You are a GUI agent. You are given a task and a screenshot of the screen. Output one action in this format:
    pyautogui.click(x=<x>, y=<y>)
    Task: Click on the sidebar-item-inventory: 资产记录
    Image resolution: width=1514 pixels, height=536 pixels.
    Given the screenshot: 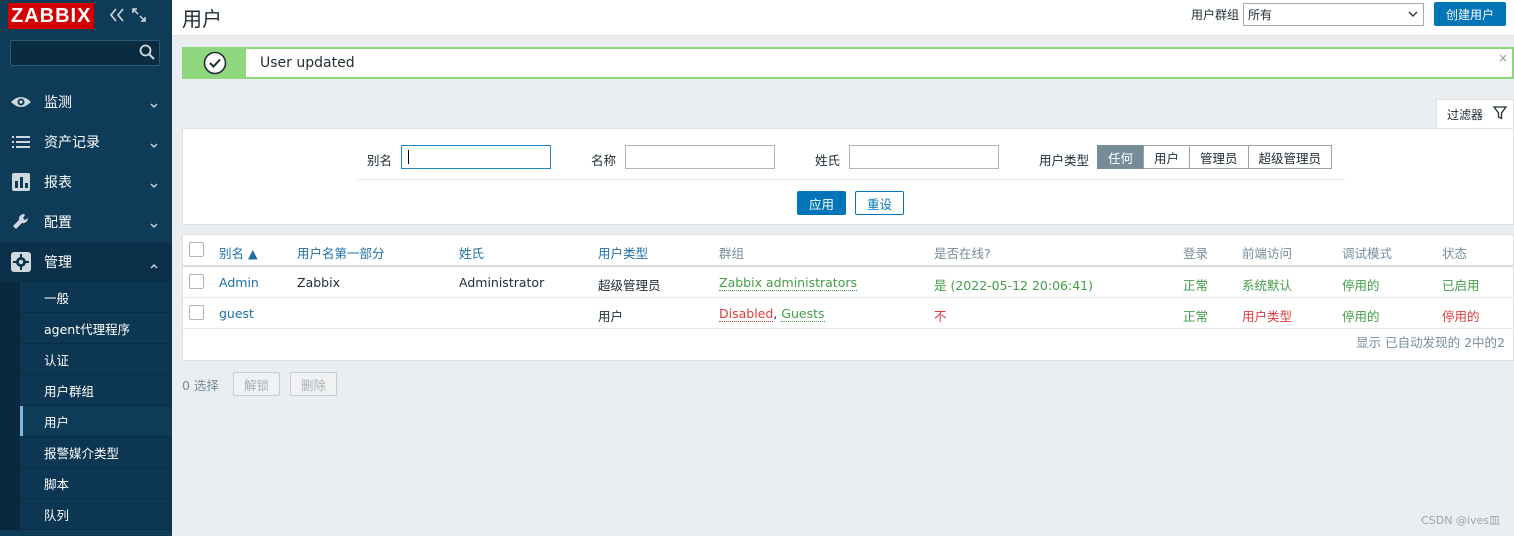 What is the action you would take?
    pyautogui.click(x=86, y=142)
    